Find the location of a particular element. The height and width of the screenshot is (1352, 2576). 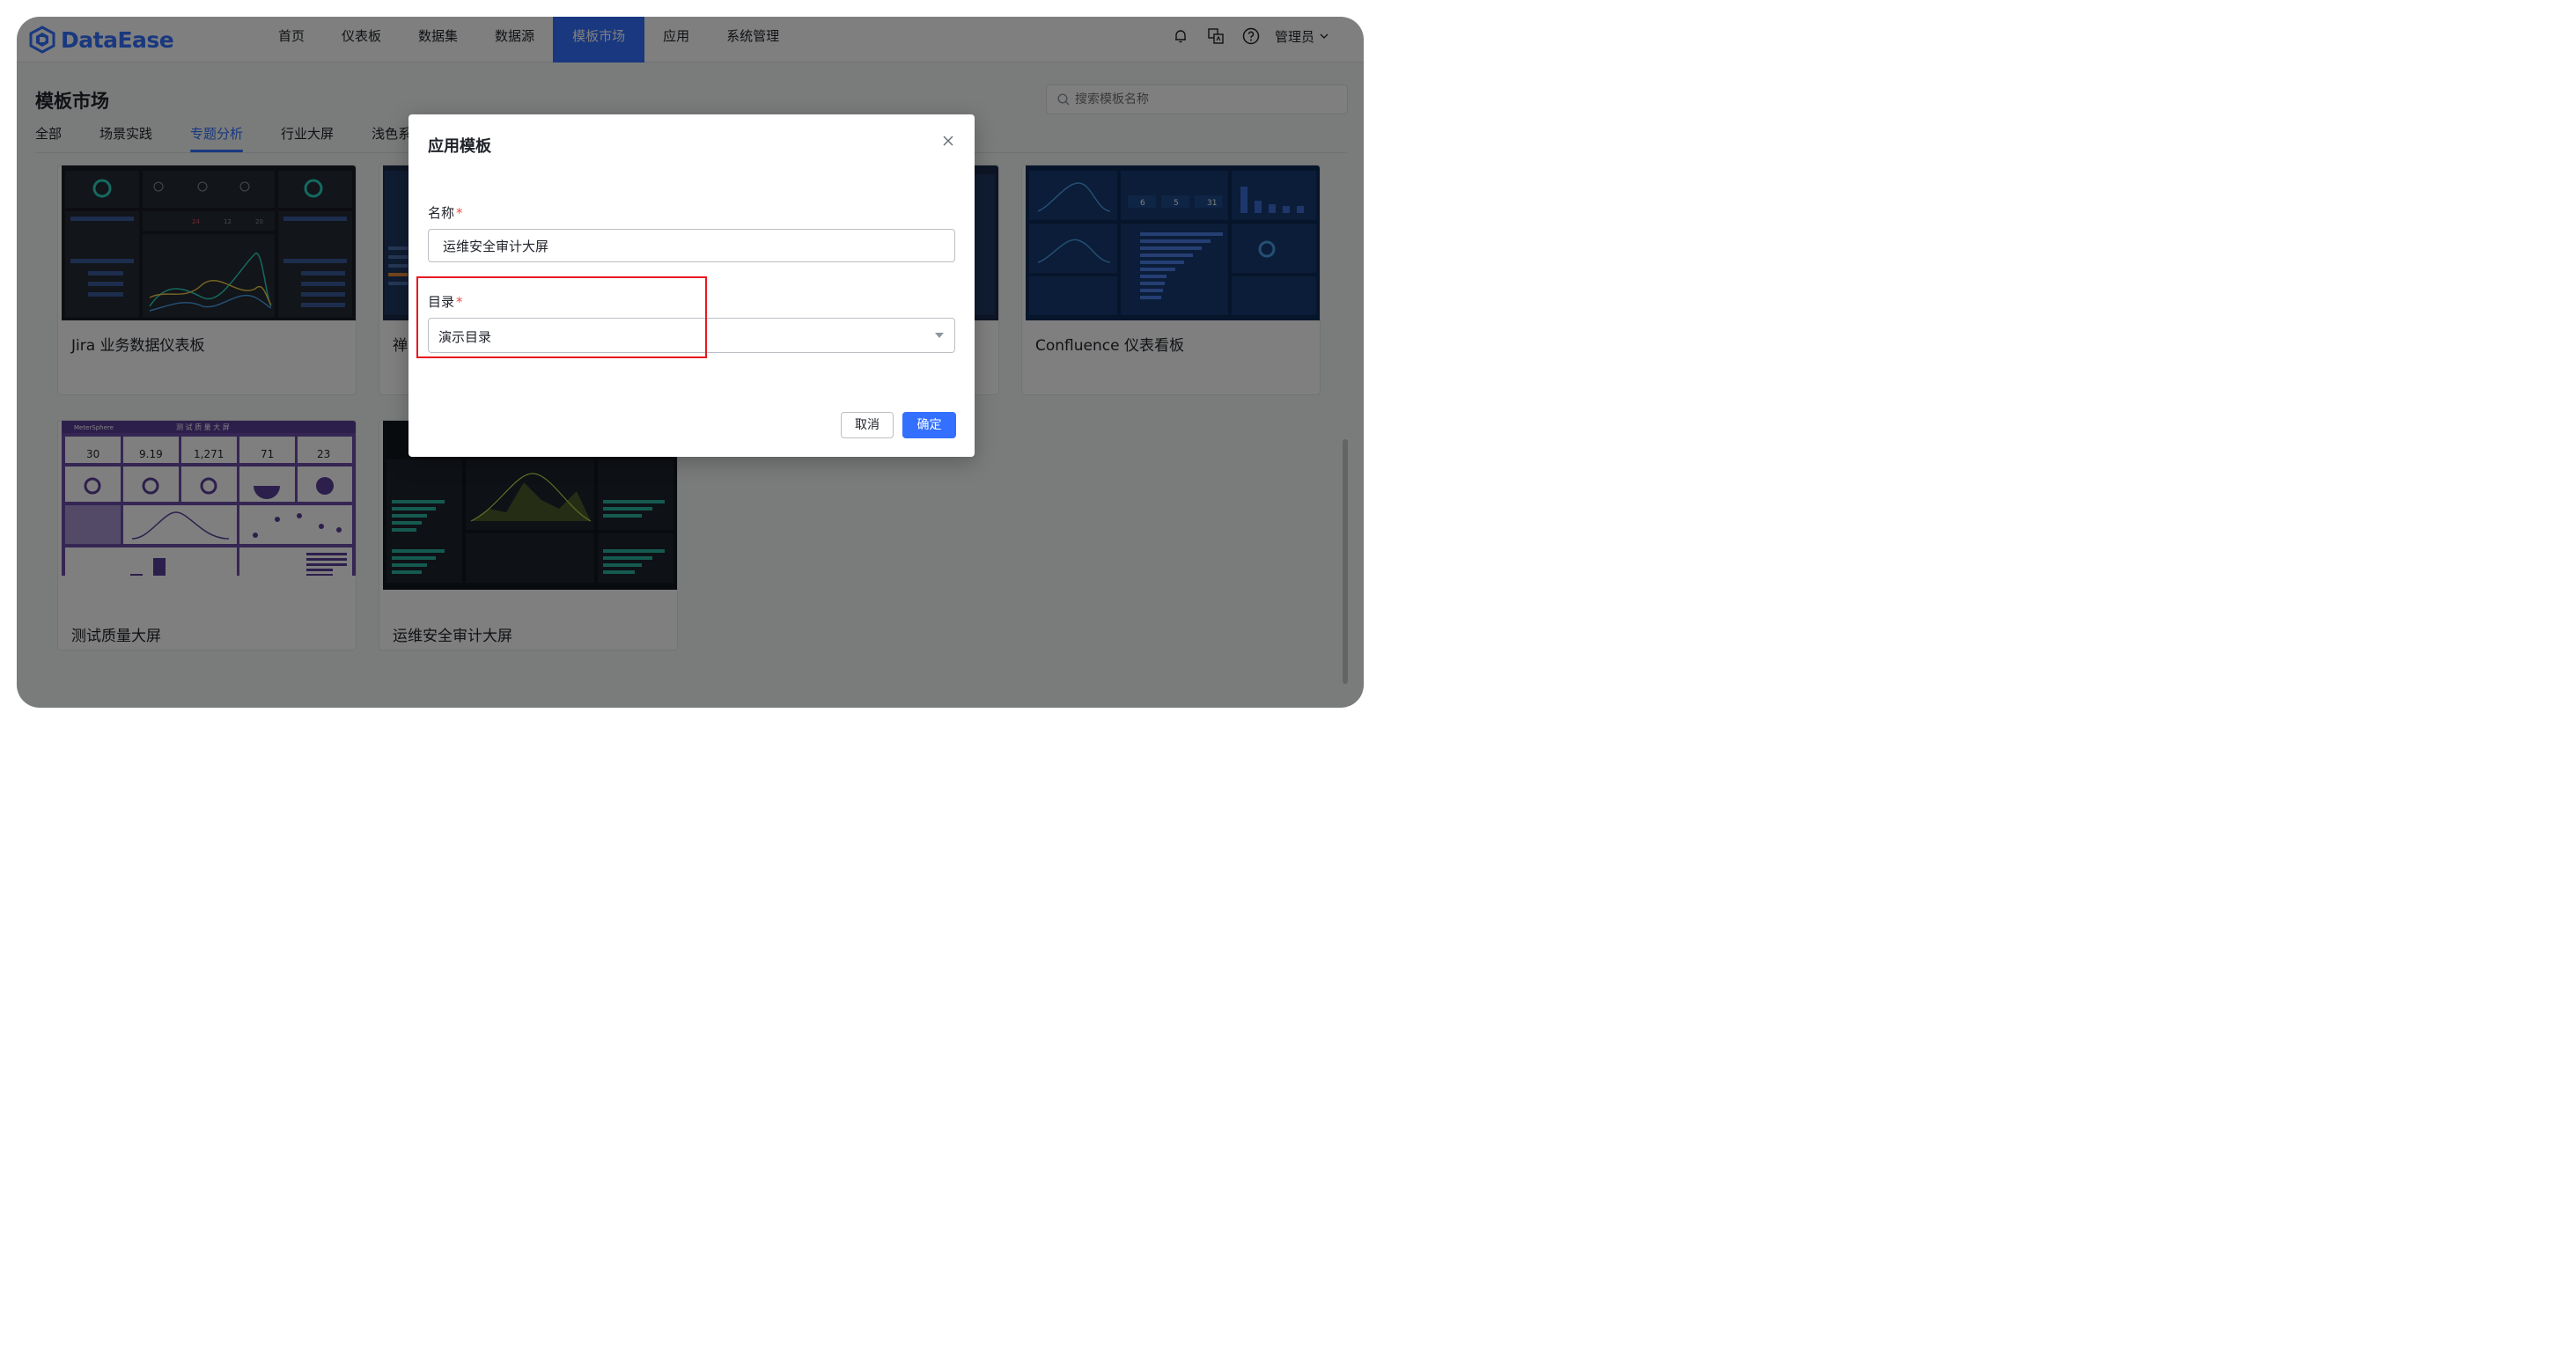

required-mark: * is located at coordinates (460, 213).